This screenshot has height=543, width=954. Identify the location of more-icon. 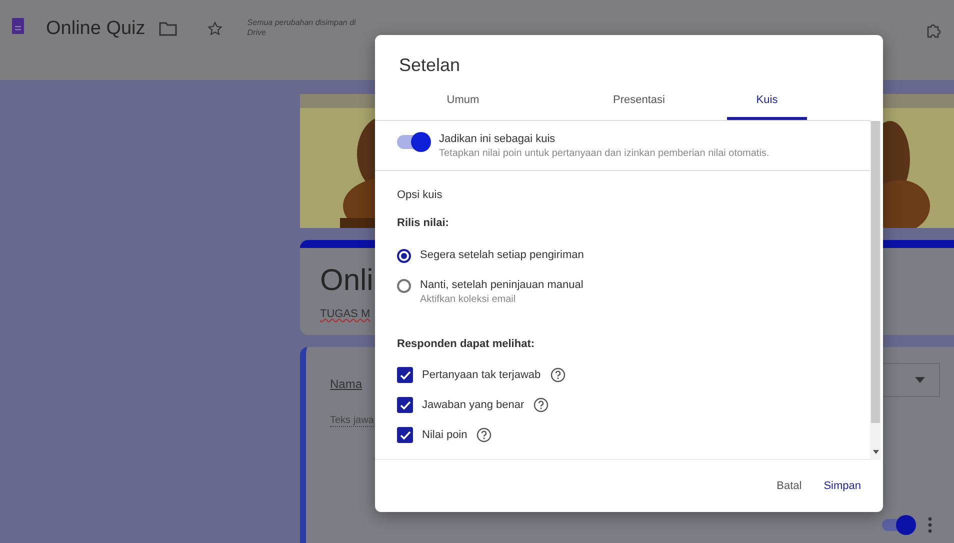
(930, 525).